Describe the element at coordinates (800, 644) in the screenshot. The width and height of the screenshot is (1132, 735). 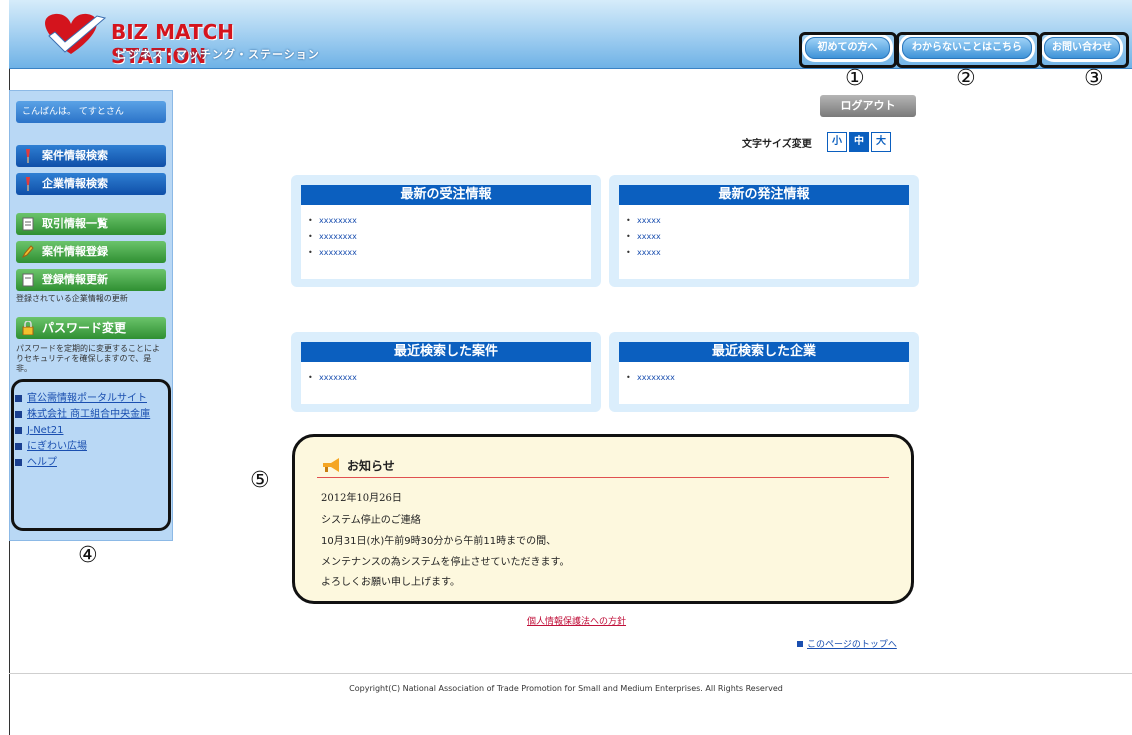
I see `square-icon` at that location.